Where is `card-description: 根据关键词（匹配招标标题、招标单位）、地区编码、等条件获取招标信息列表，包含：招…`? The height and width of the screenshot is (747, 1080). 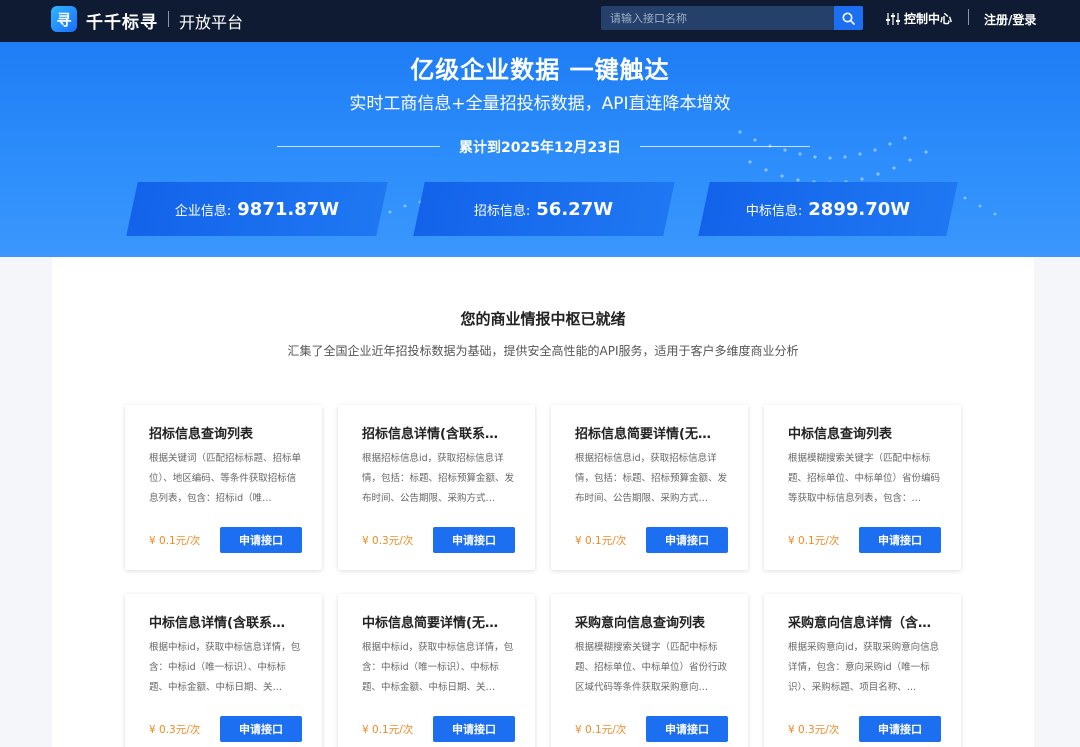
card-description: 根据关键词（匹配招标标题、招标单位）、地区编码、等条件获取招标信息列表，包含：招… is located at coordinates (225, 478).